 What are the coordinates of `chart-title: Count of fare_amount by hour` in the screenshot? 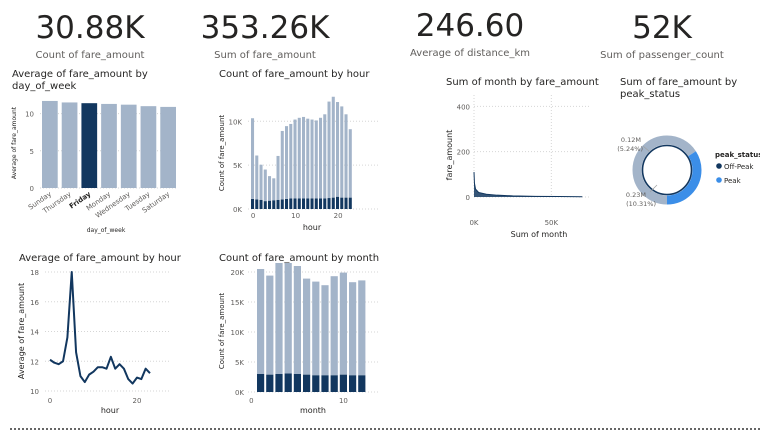 It's located at (294, 74).